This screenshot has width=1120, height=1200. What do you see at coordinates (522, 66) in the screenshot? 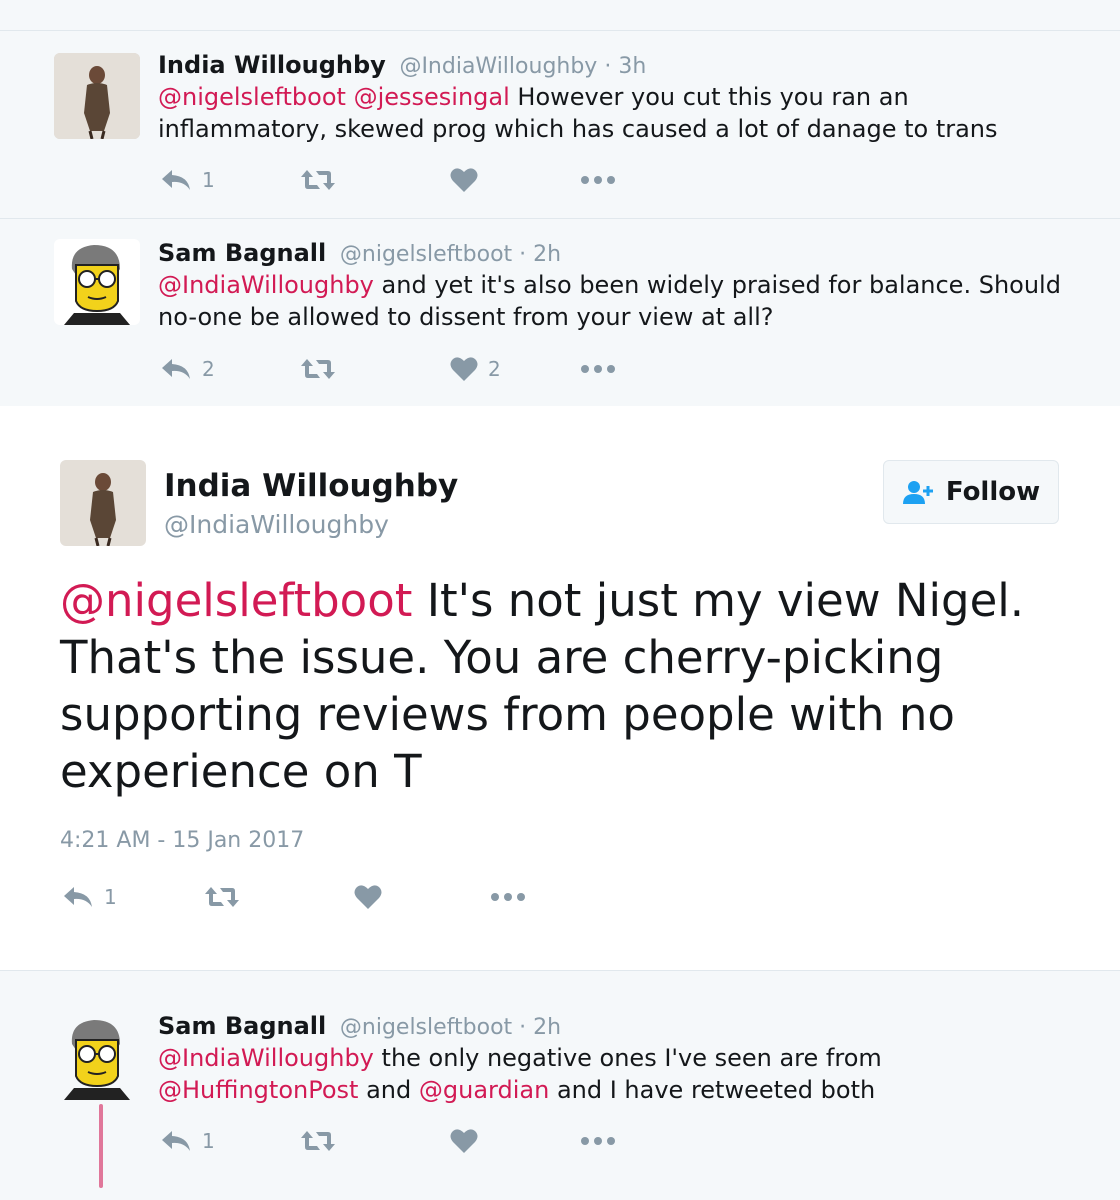
I see `author-handle: @IndiaWilloughby · 3h` at bounding box center [522, 66].